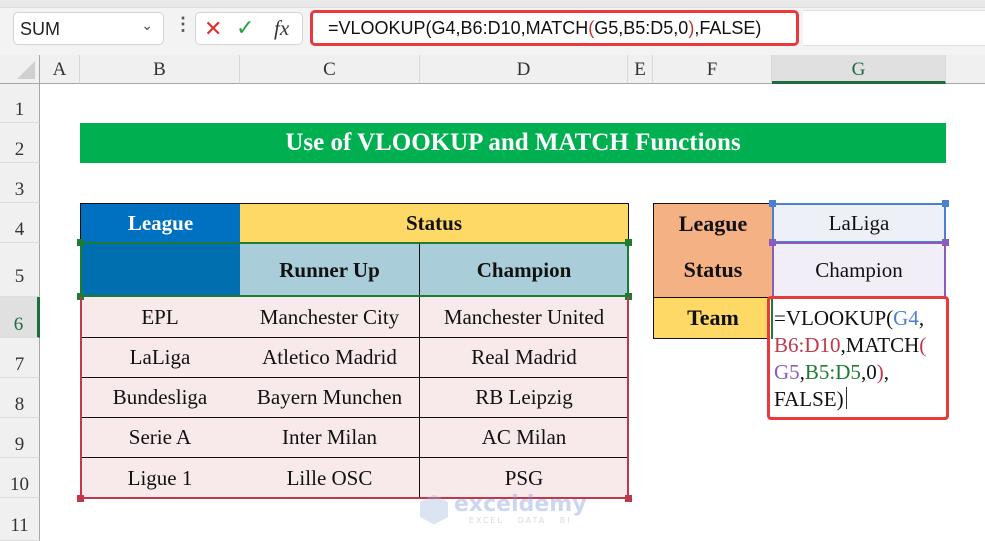 This screenshot has width=985, height=541. I want to click on formula-line: G5,B5:D5,0),, so click(860, 372).